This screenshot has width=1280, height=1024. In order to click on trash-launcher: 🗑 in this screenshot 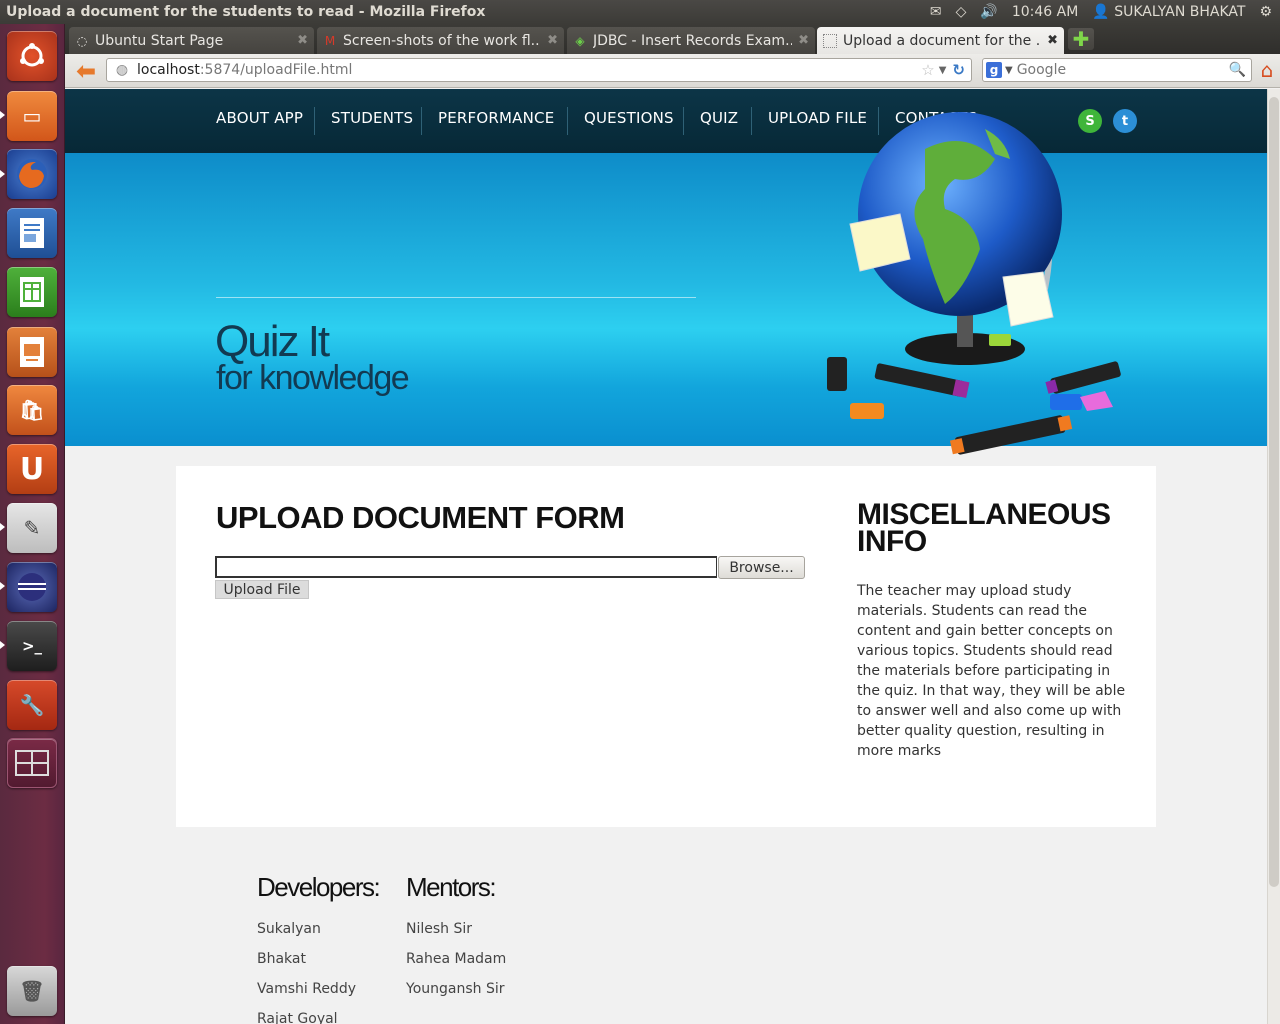, I will do `click(32, 991)`.